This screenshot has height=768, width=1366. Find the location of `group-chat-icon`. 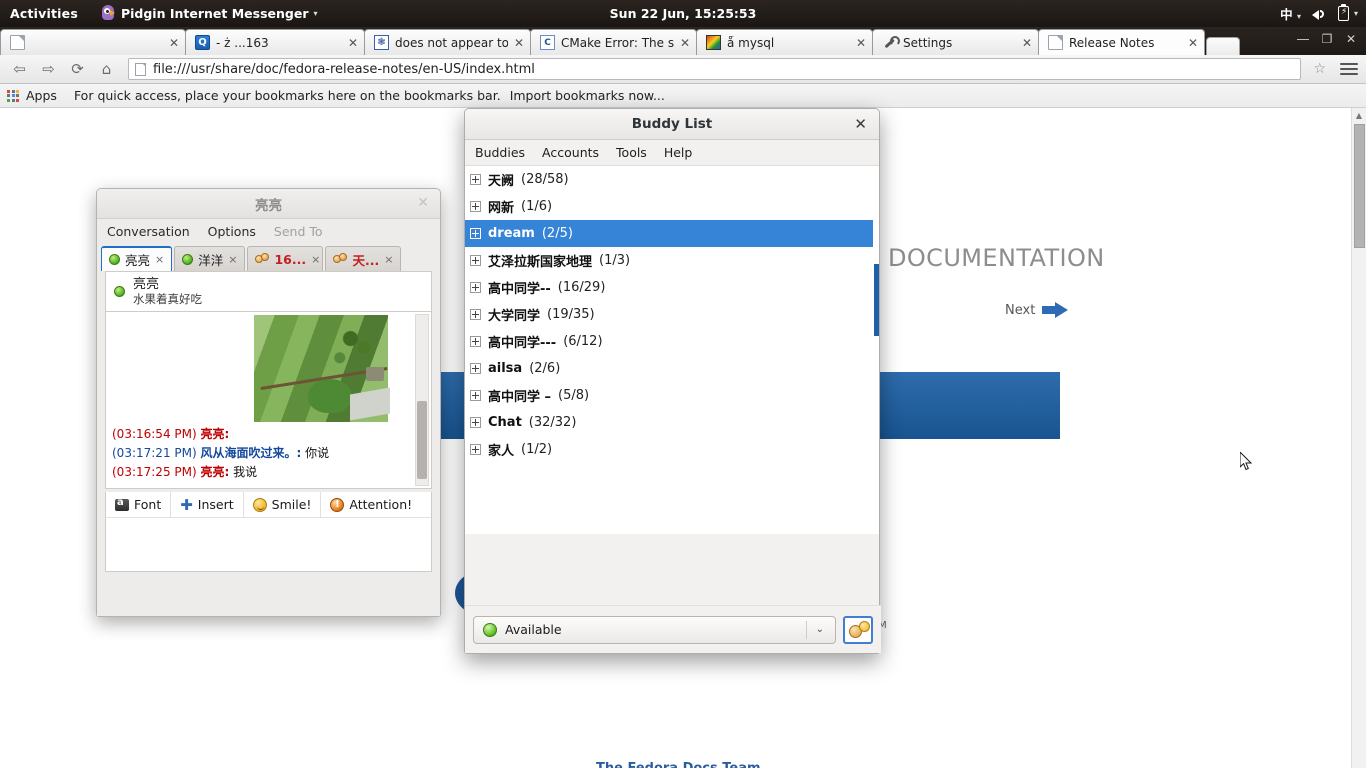

group-chat-icon is located at coordinates (262, 259).